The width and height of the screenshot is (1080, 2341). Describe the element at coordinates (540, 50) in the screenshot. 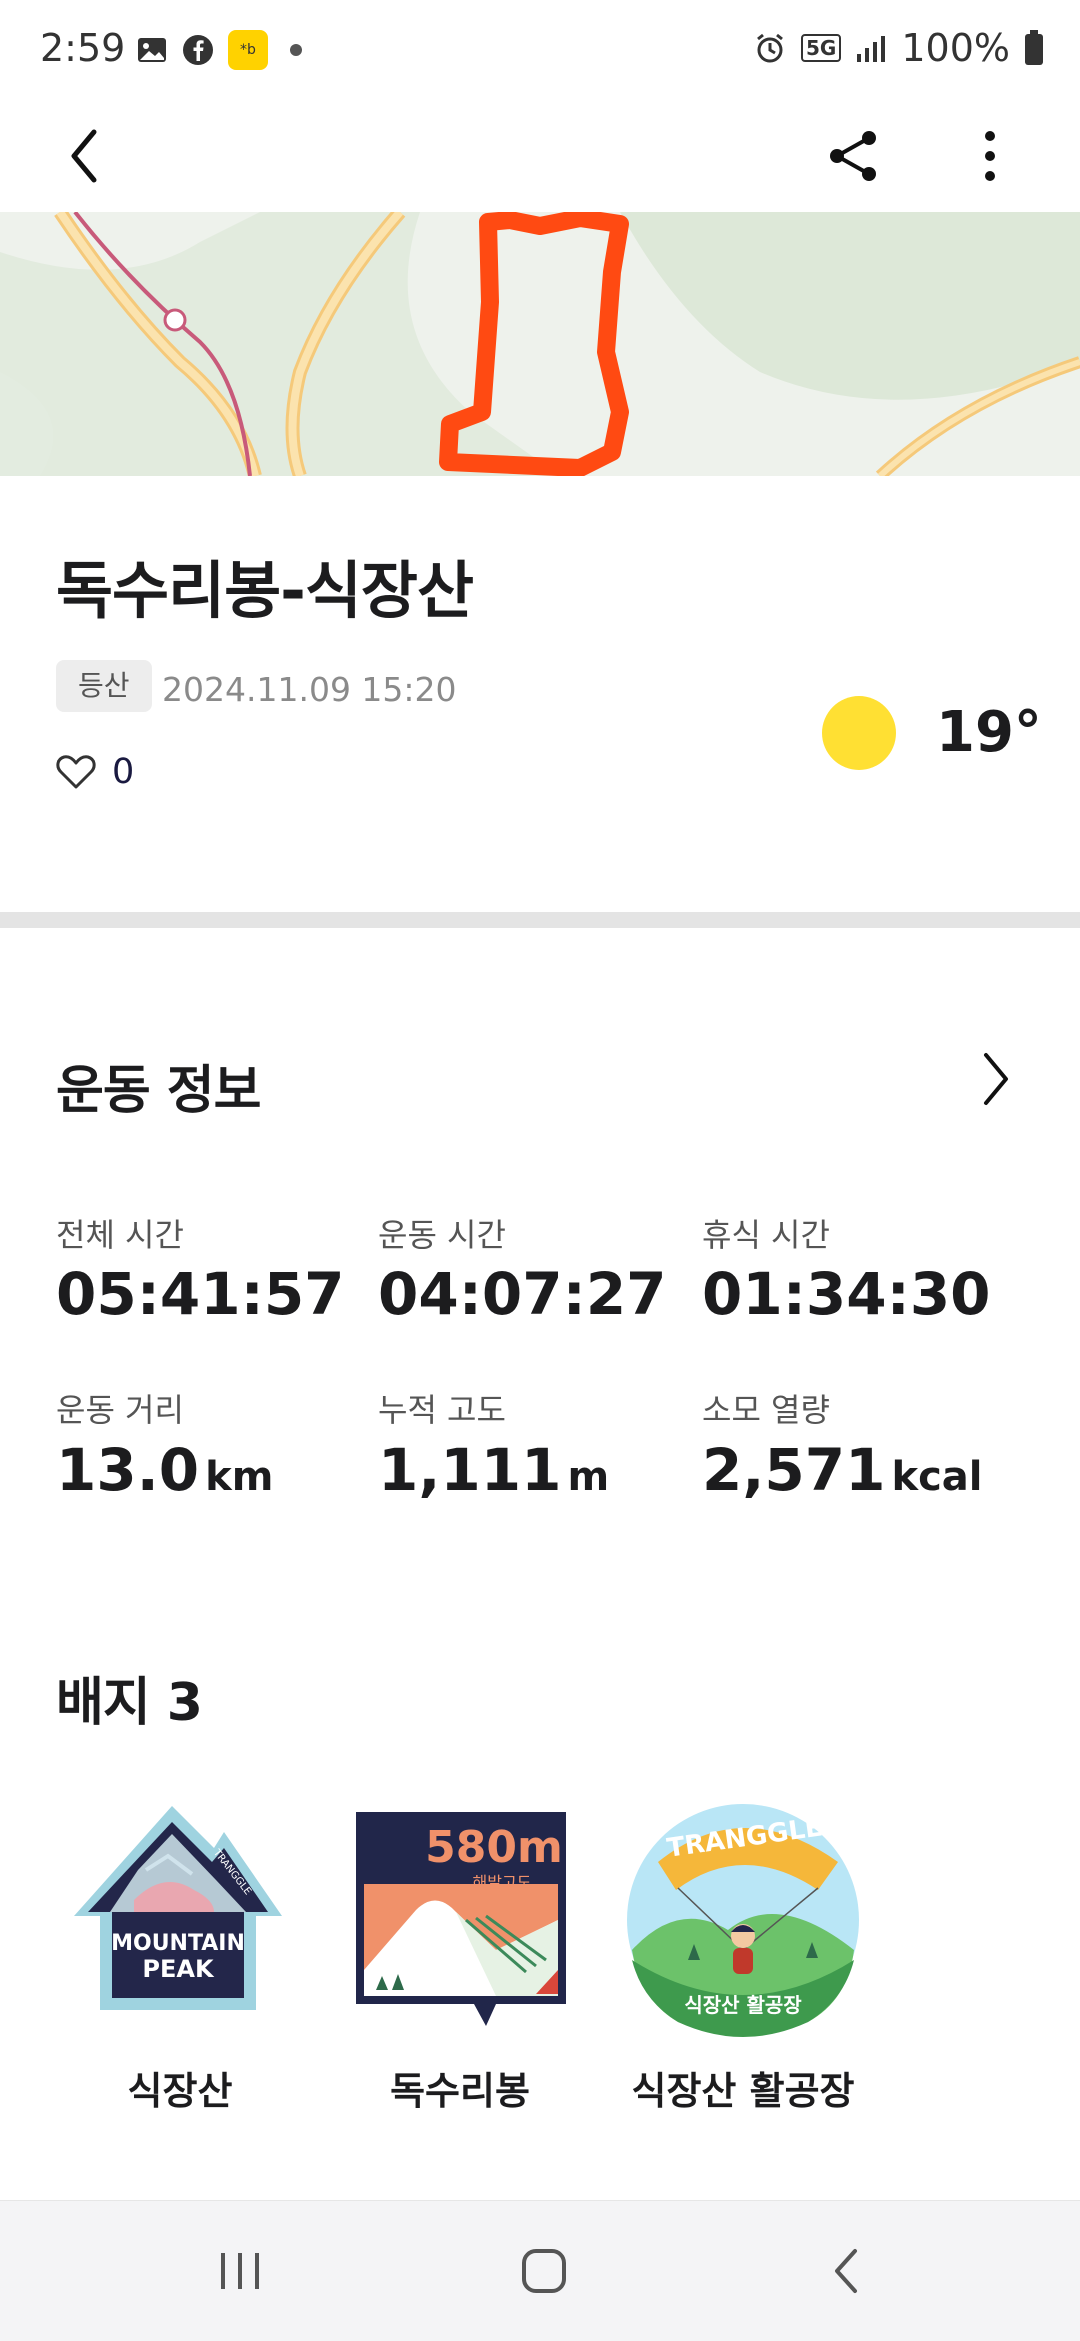

I see `status-bar: 2:59 *b 5G 100%` at that location.